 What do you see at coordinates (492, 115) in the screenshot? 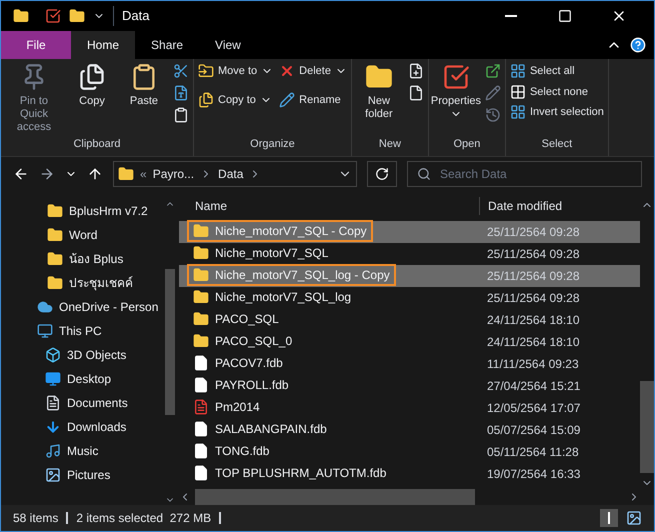
I see `history-icon` at bounding box center [492, 115].